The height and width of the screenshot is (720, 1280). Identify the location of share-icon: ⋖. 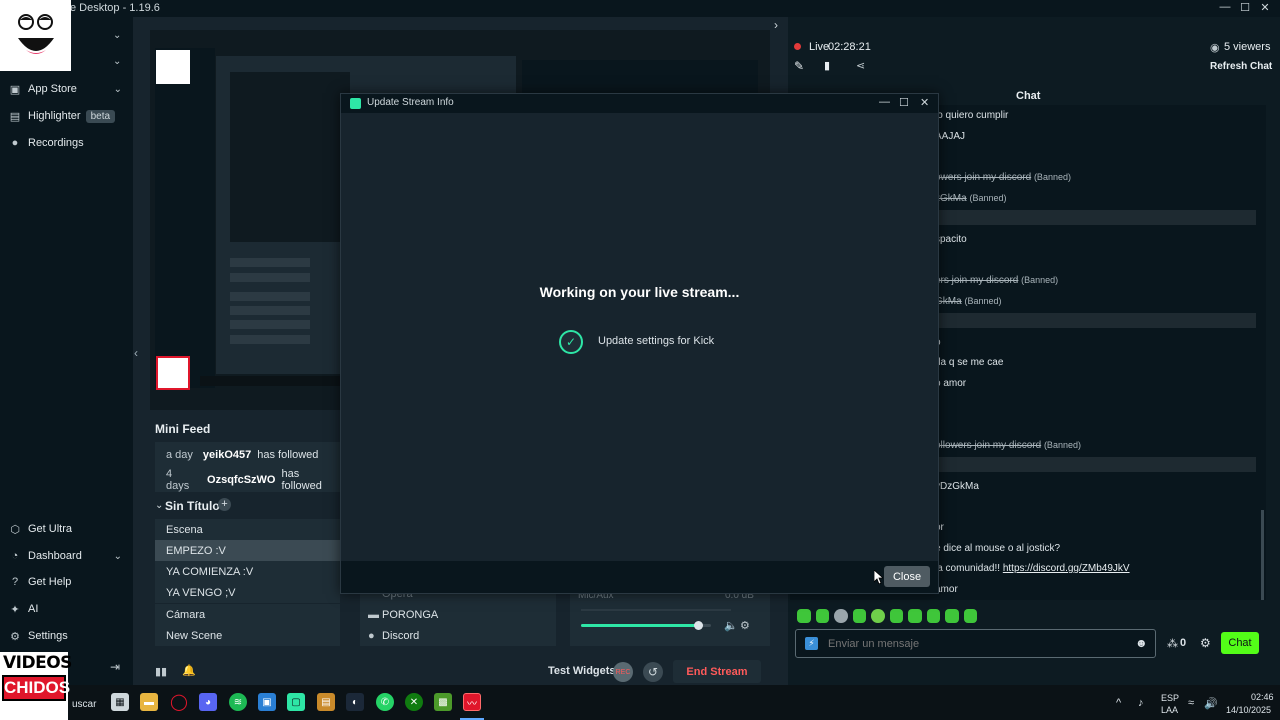
(860, 65).